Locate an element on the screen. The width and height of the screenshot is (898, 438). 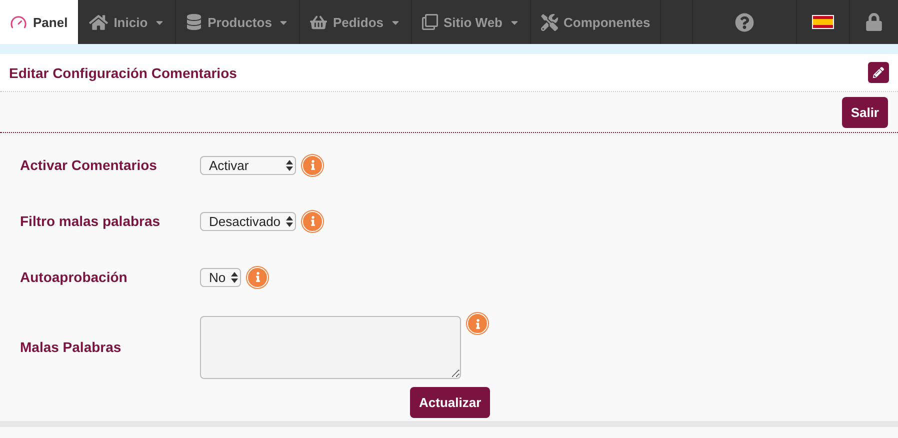
tools-icon is located at coordinates (549, 22).